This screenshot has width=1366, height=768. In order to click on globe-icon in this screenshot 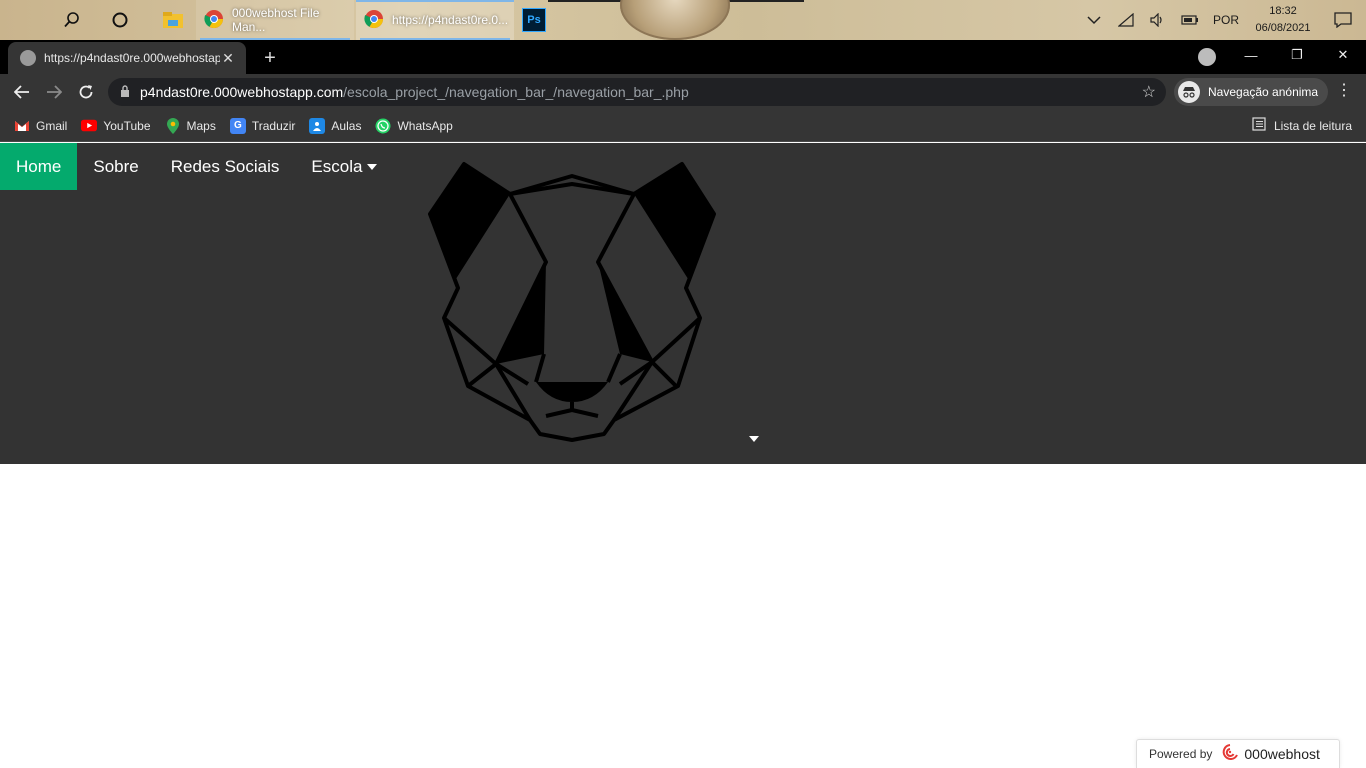, I will do `click(28, 58)`.